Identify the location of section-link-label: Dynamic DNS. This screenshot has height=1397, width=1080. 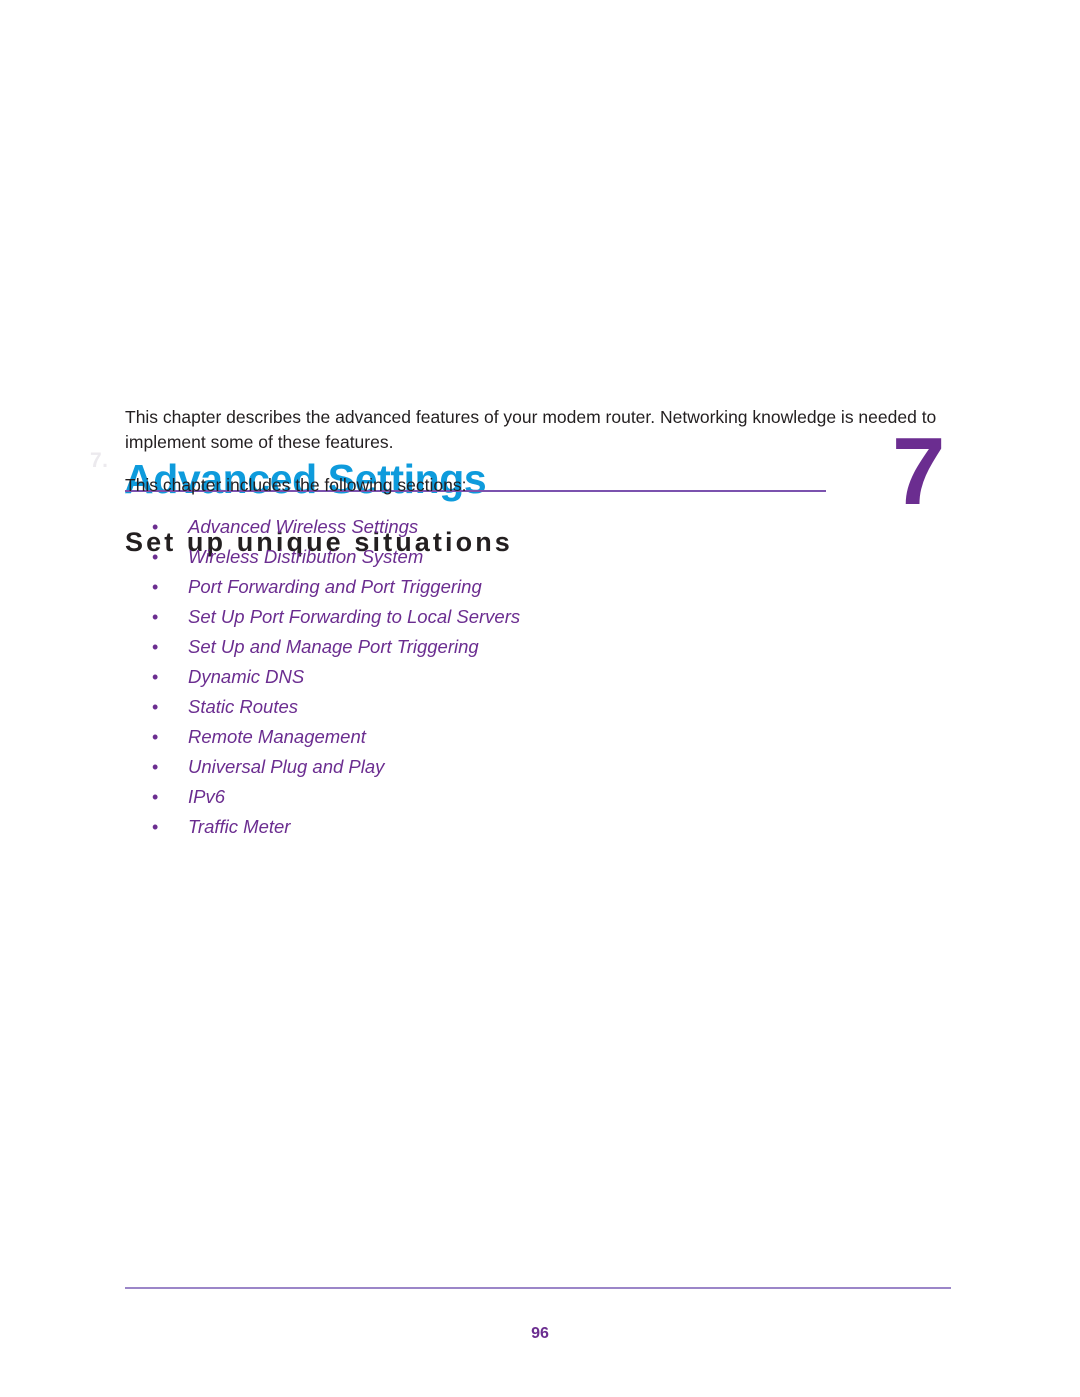
(246, 676).